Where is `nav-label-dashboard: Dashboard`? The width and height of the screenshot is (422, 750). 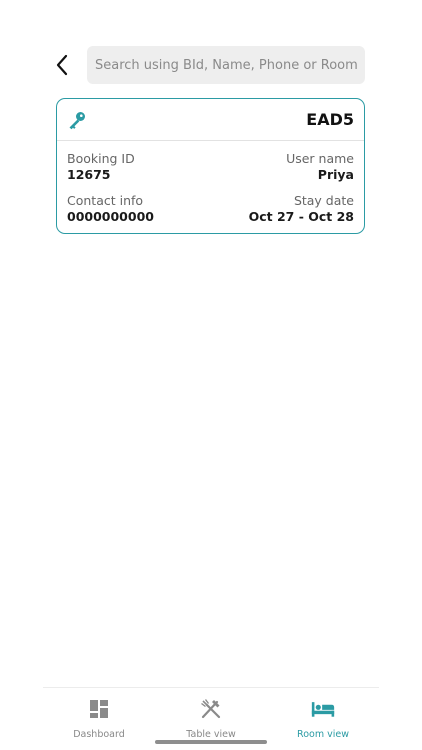 nav-label-dashboard: Dashboard is located at coordinates (99, 734).